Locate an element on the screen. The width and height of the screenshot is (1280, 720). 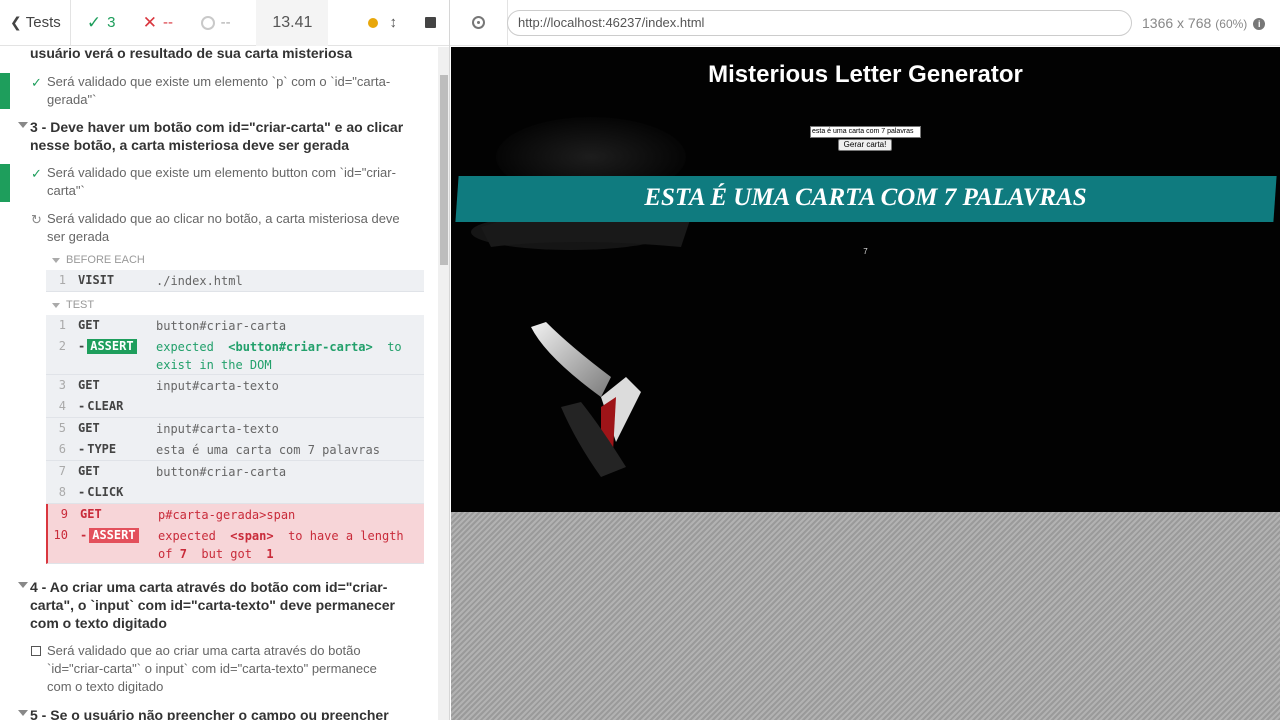
command-number: 8 is located at coordinates (62, 492).